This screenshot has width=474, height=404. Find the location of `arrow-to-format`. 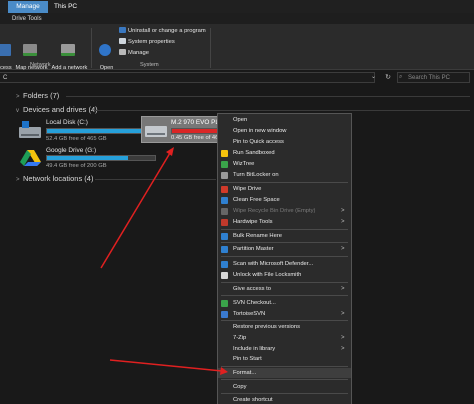

arrow-to-format is located at coordinates (168, 367).